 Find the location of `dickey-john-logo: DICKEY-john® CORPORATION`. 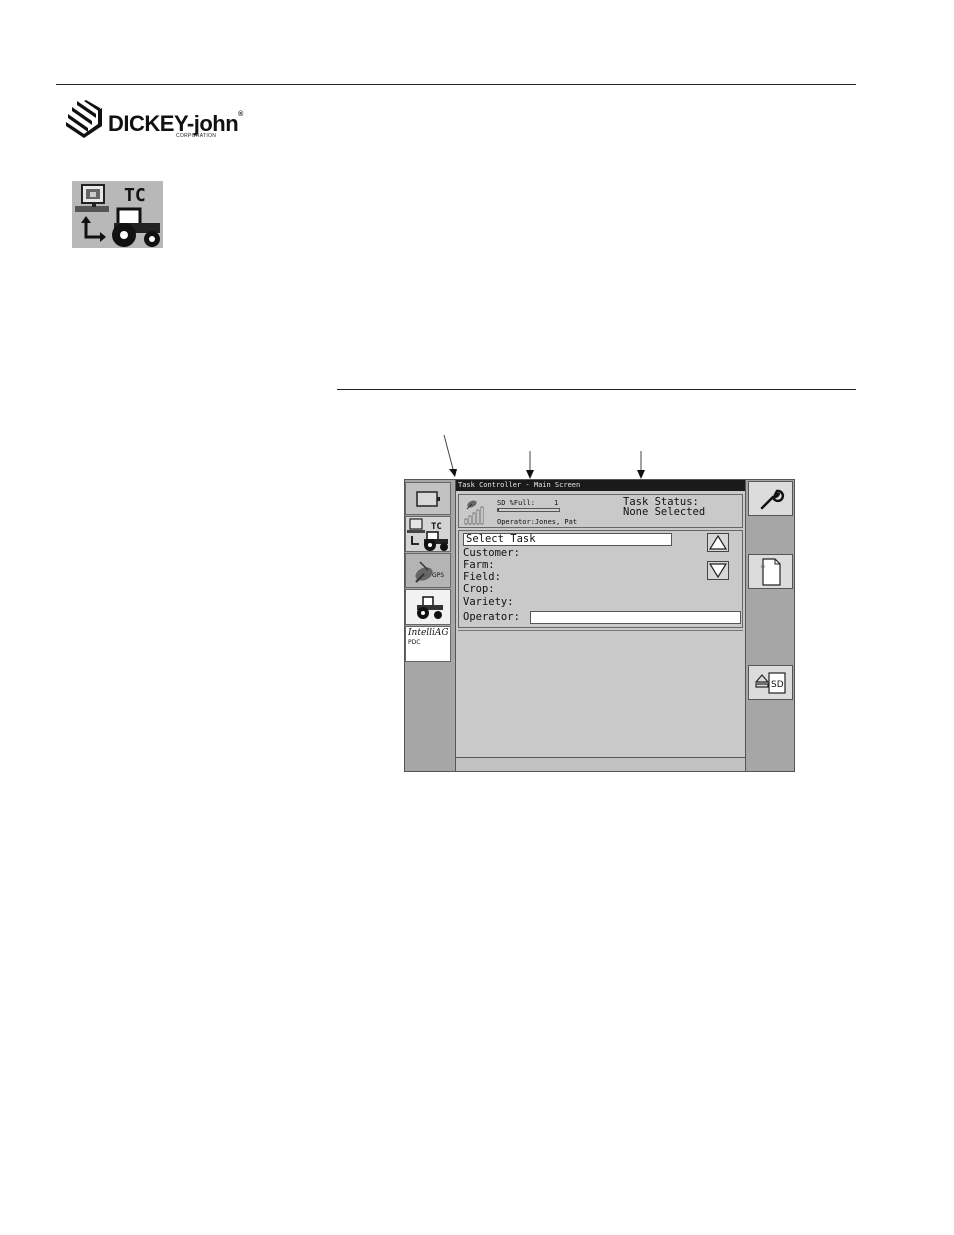

dickey-john-logo: DICKEY-john® CORPORATION is located at coordinates (164, 122).